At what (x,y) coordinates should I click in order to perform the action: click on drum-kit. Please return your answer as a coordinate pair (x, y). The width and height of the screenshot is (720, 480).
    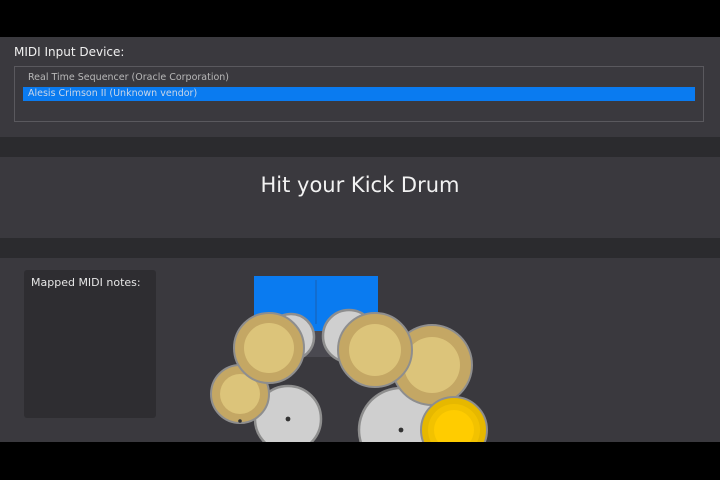
    Looking at the image, I should click on (349, 359).